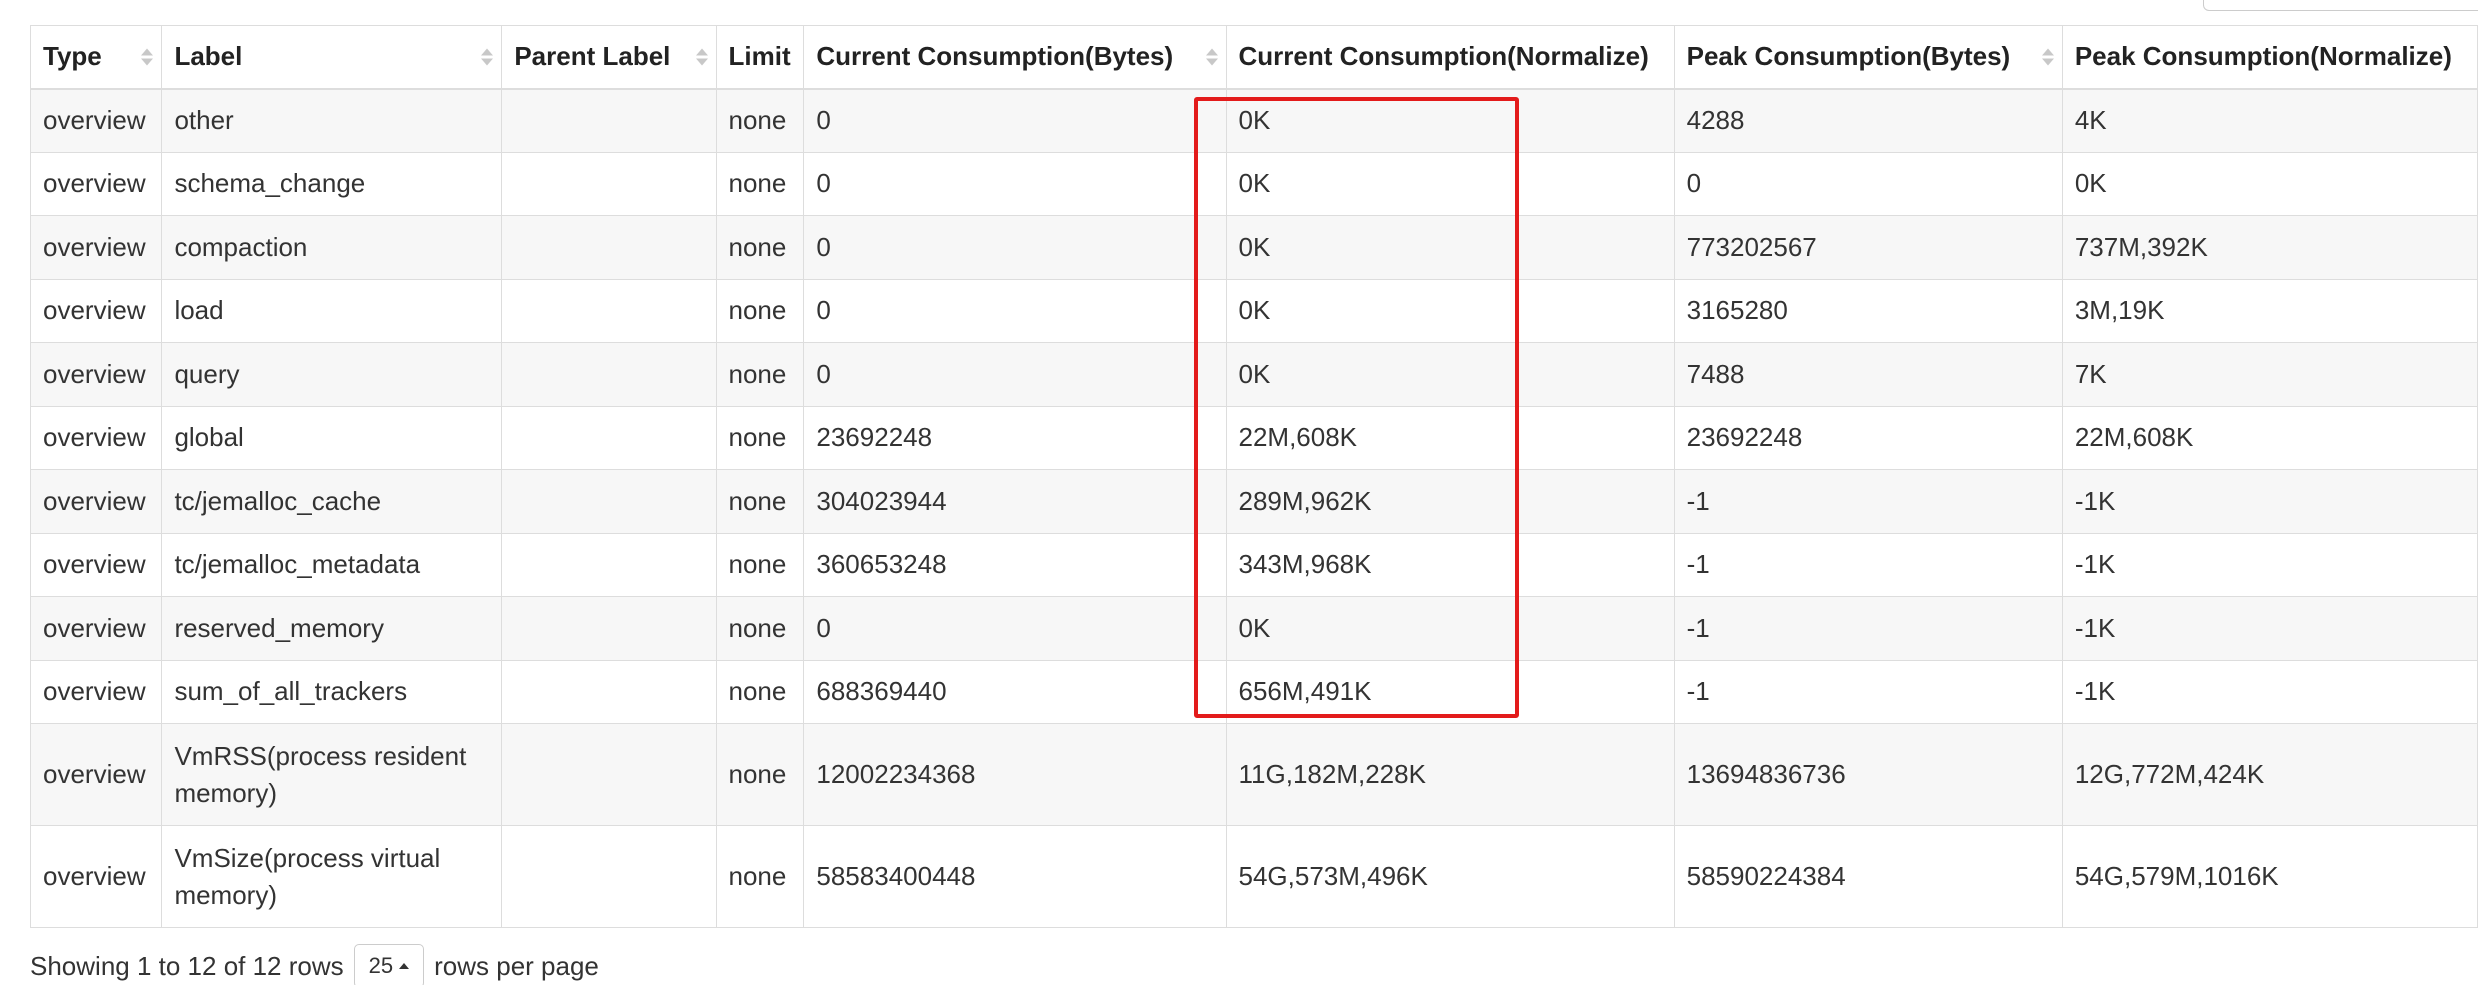  Describe the element at coordinates (2340, 5) in the screenshot. I see `search-input` at that location.